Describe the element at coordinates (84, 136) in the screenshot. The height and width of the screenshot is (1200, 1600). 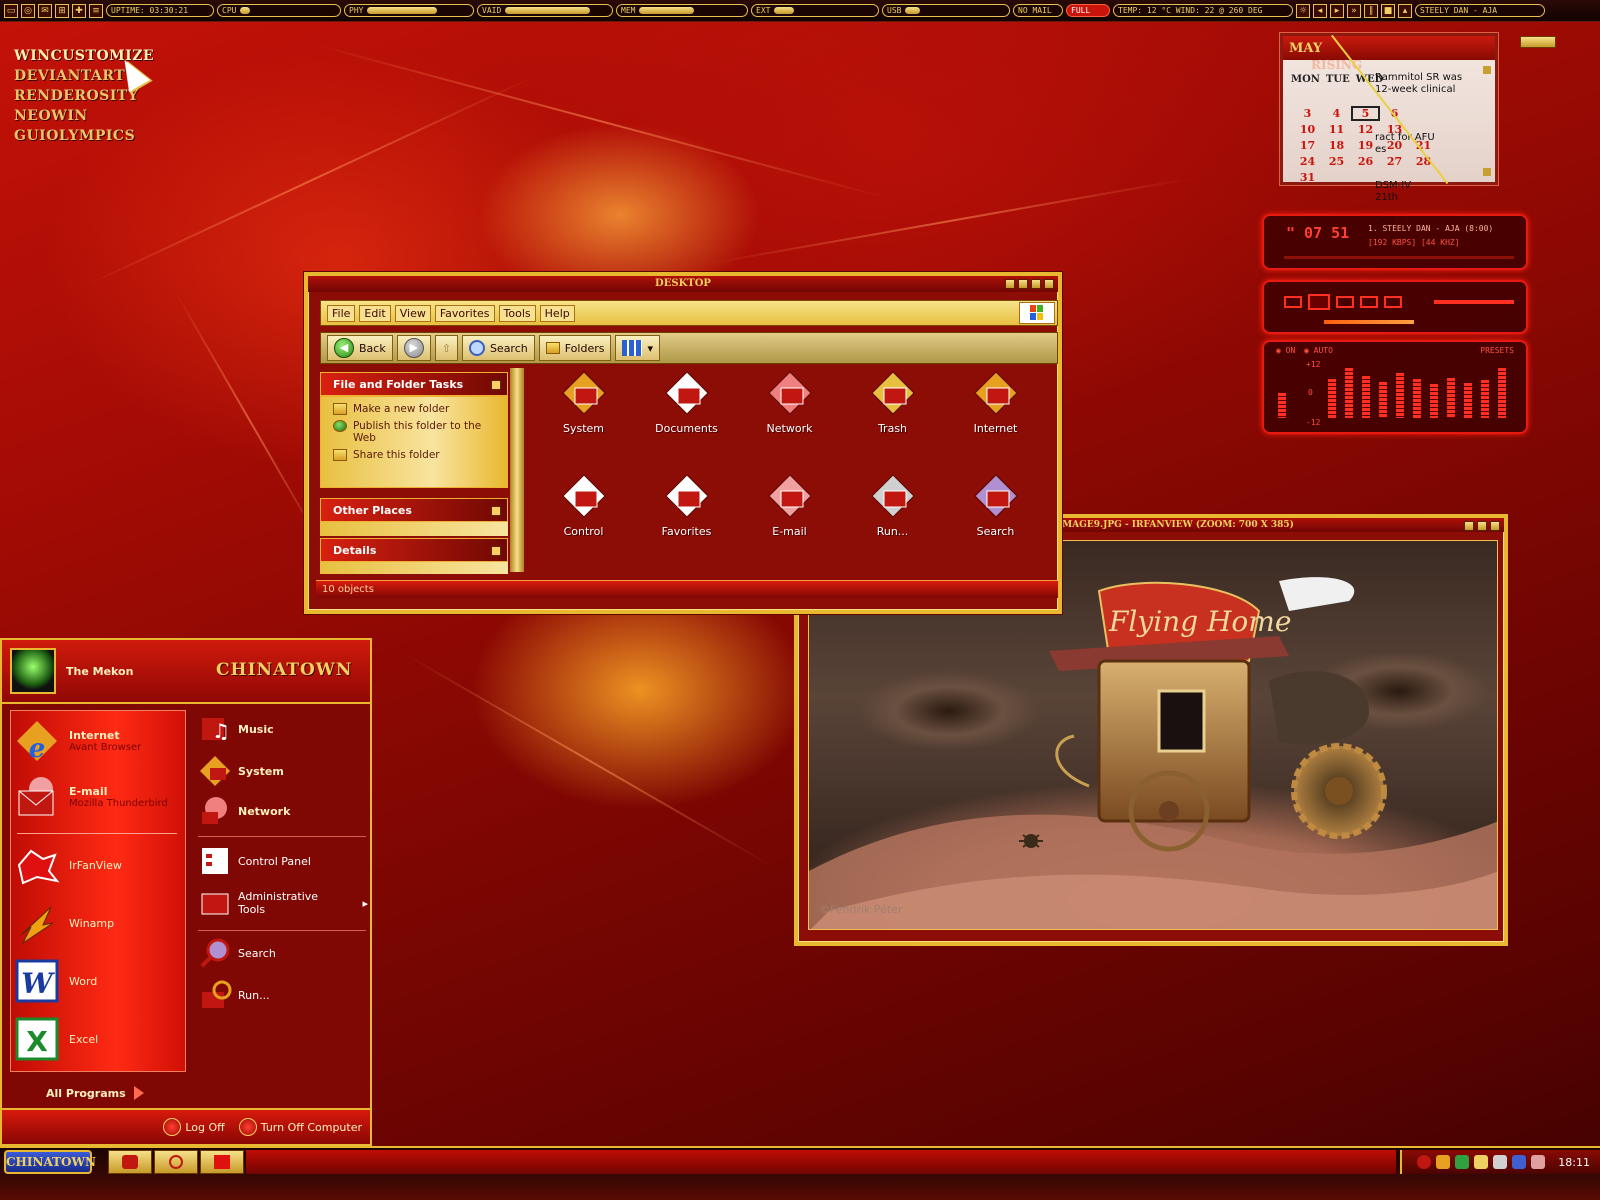
I see `link-guiolympics: GUIOLYMPICS` at that location.